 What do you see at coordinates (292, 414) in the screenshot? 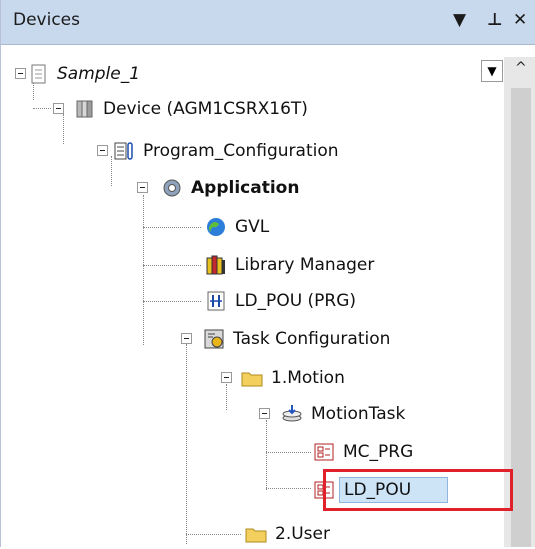
I see `motion-task-icon` at bounding box center [292, 414].